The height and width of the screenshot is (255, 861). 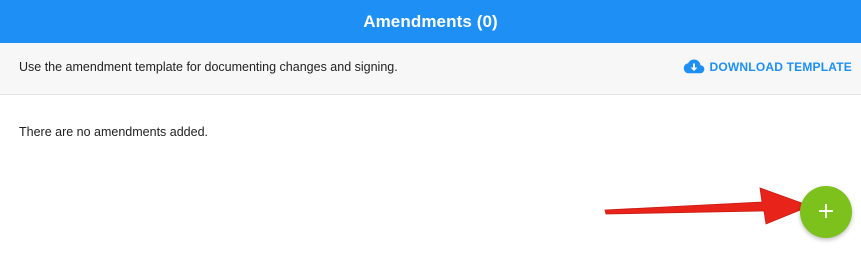 What do you see at coordinates (694, 67) in the screenshot?
I see `cloud-download-icon` at bounding box center [694, 67].